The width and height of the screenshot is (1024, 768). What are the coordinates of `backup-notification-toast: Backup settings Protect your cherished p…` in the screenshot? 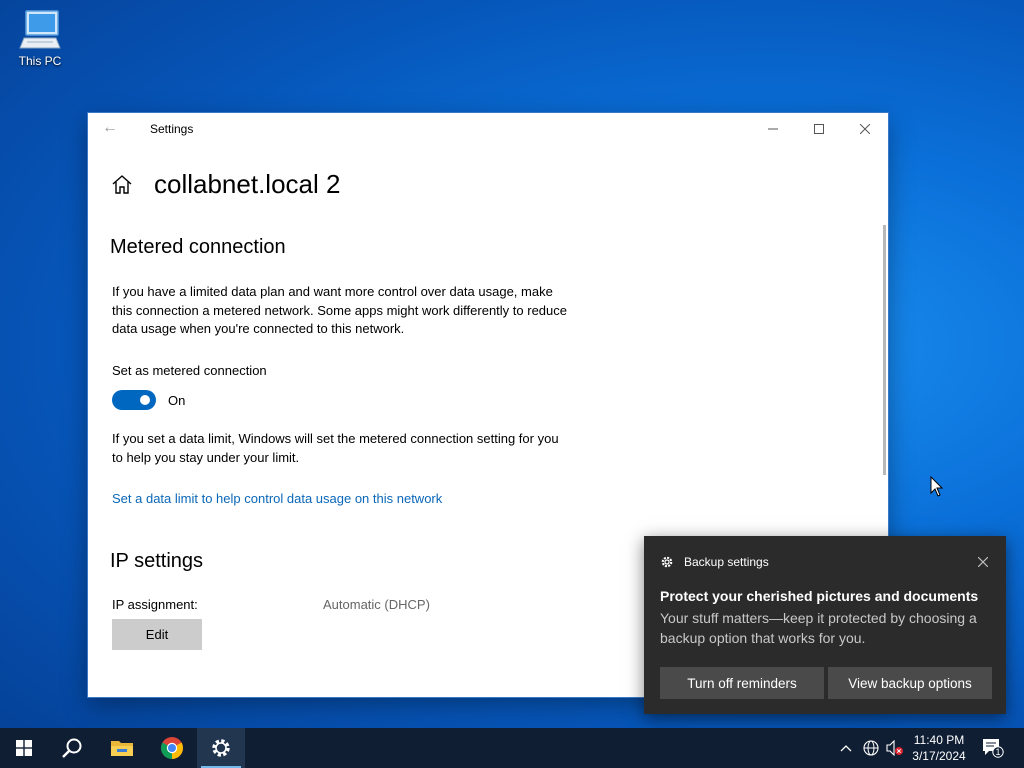 It's located at (825, 625).